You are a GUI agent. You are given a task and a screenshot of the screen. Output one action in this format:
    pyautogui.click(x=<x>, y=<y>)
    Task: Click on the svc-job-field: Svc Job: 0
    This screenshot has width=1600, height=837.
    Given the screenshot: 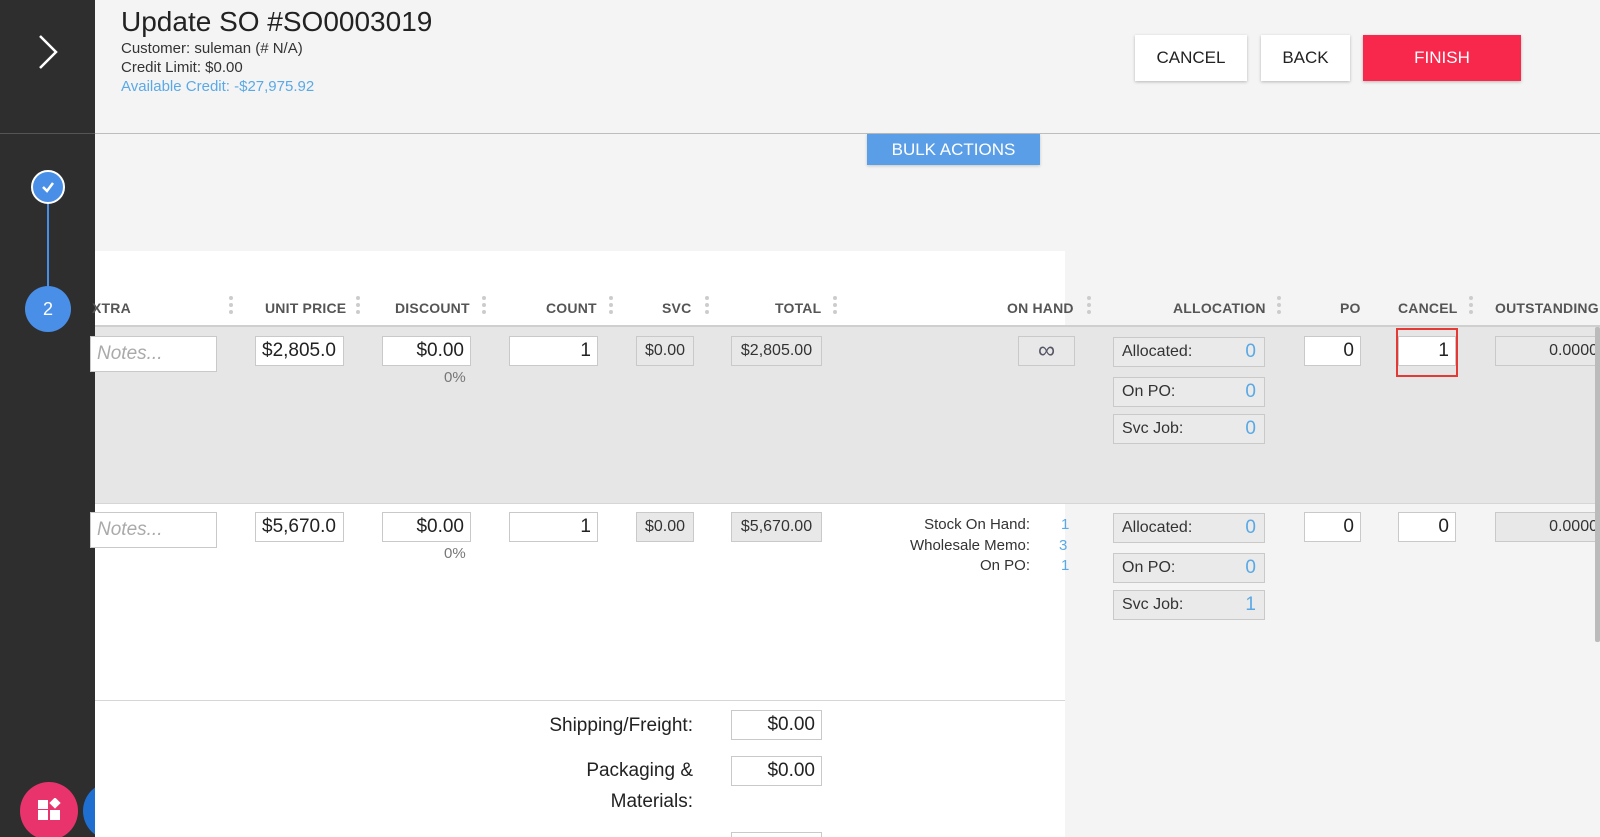 What is the action you would take?
    pyautogui.click(x=1189, y=429)
    